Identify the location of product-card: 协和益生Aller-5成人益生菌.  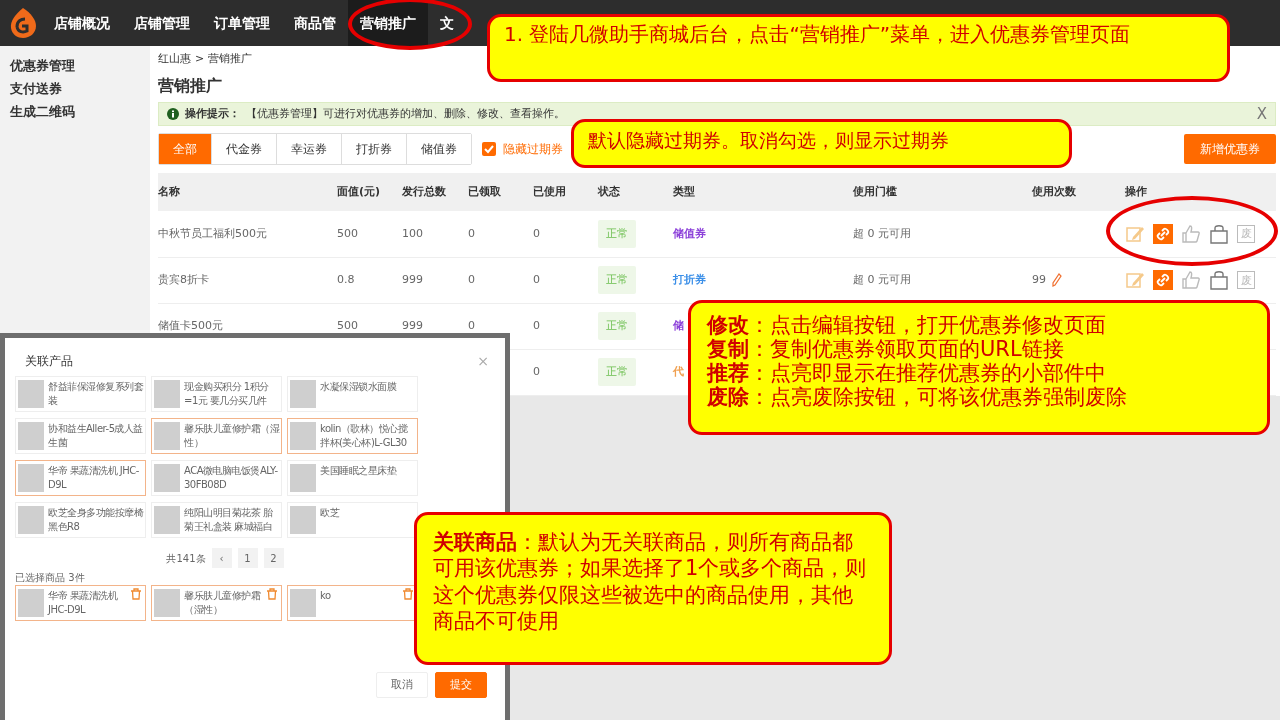
(80, 436).